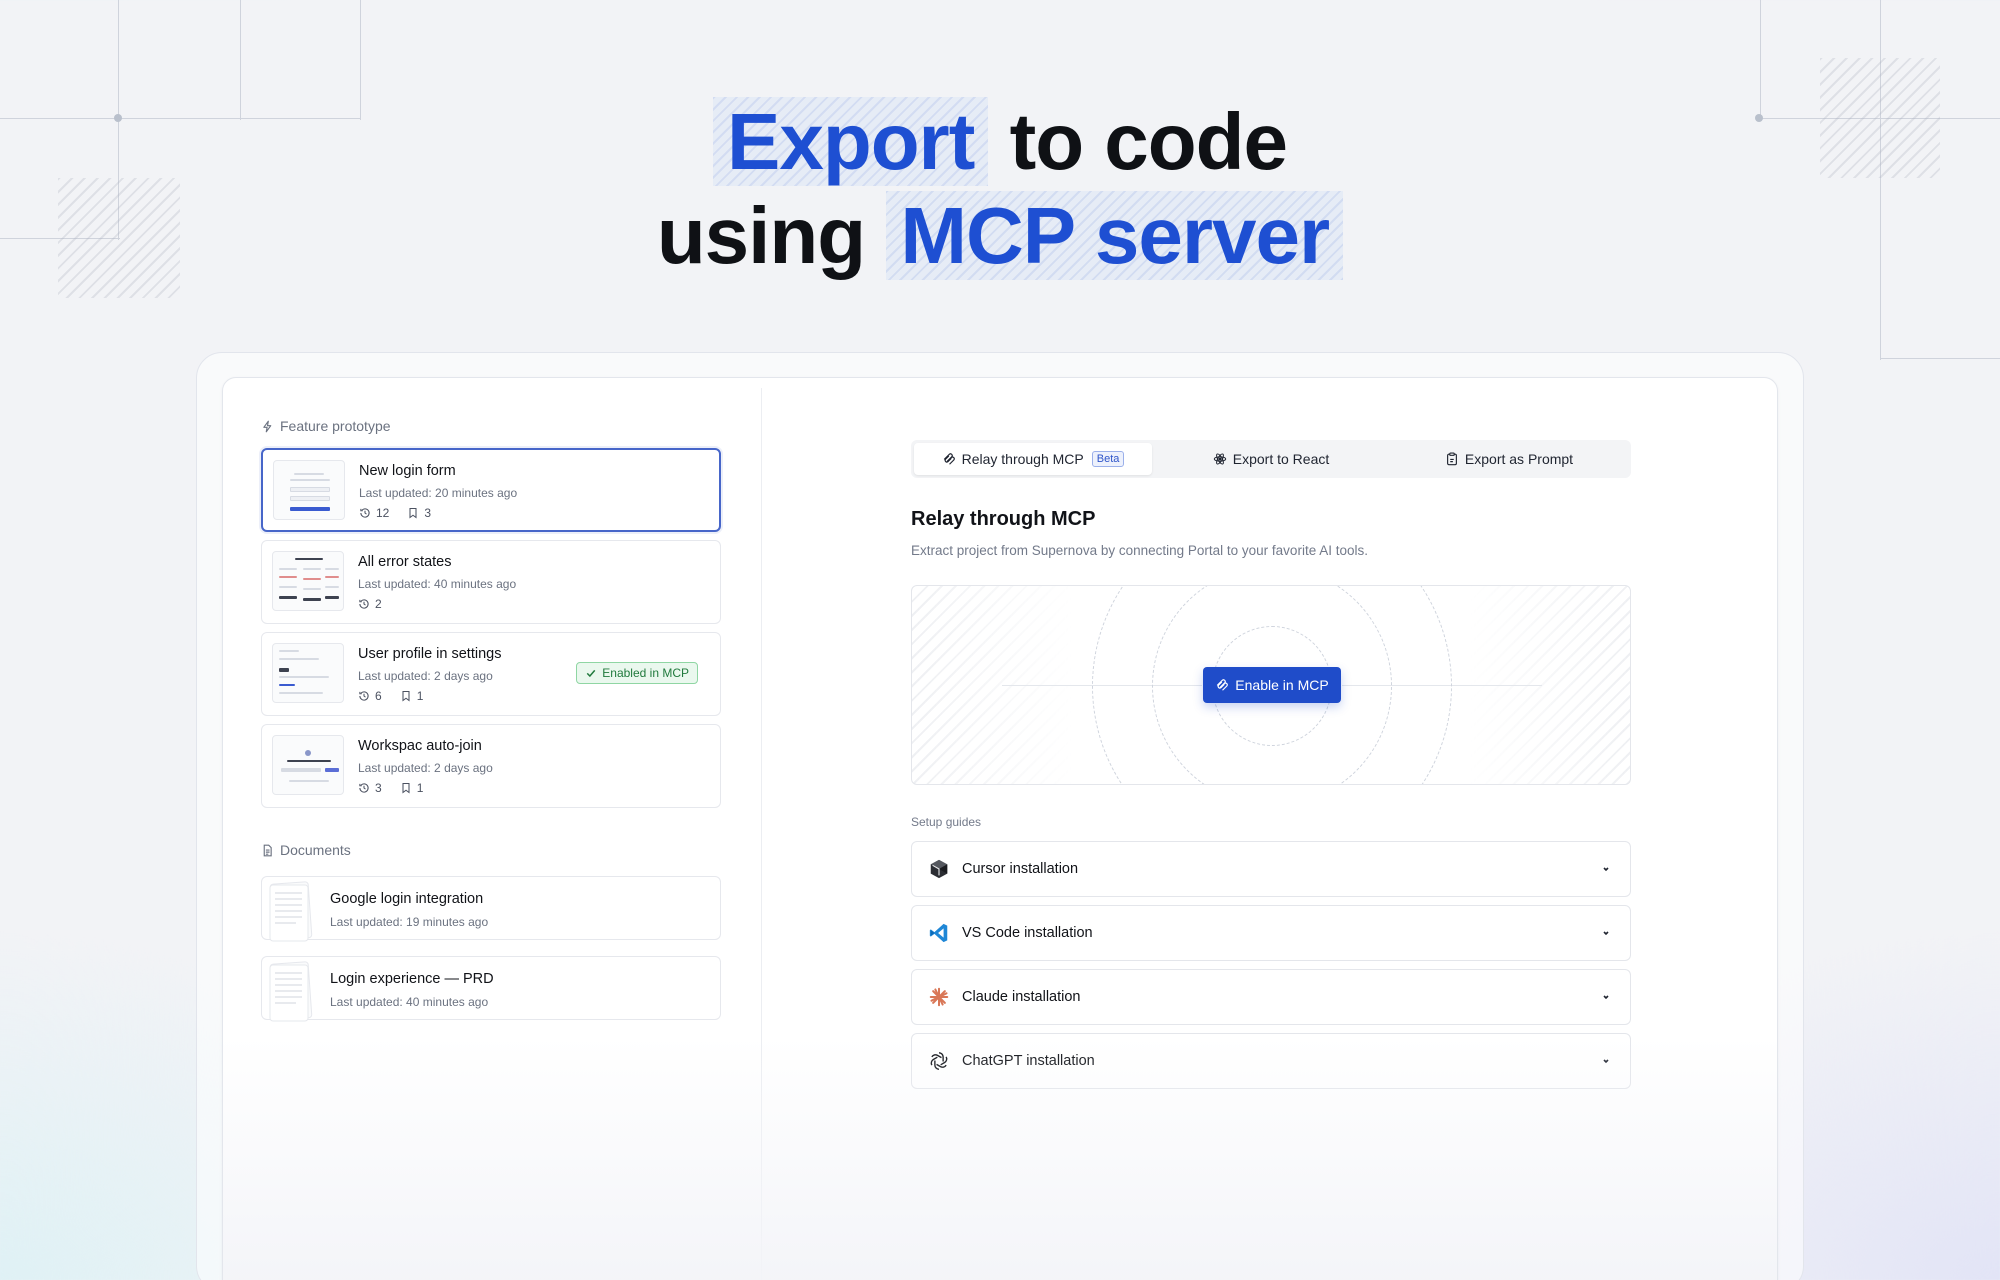 The height and width of the screenshot is (1280, 2000). Describe the element at coordinates (645, 673) in the screenshot. I see `badge-label: Enabled in MCP` at that location.